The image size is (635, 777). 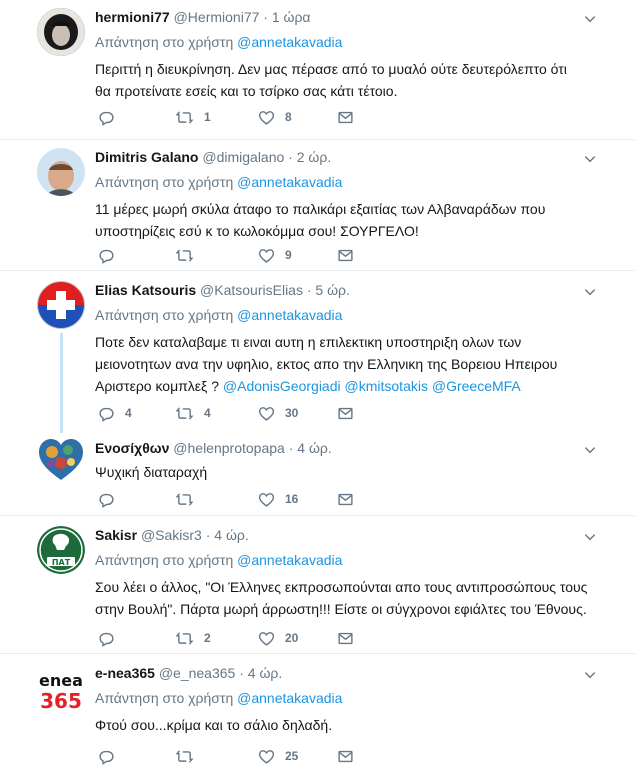 What do you see at coordinates (61, 383) in the screenshot?
I see `thread-connector` at bounding box center [61, 383].